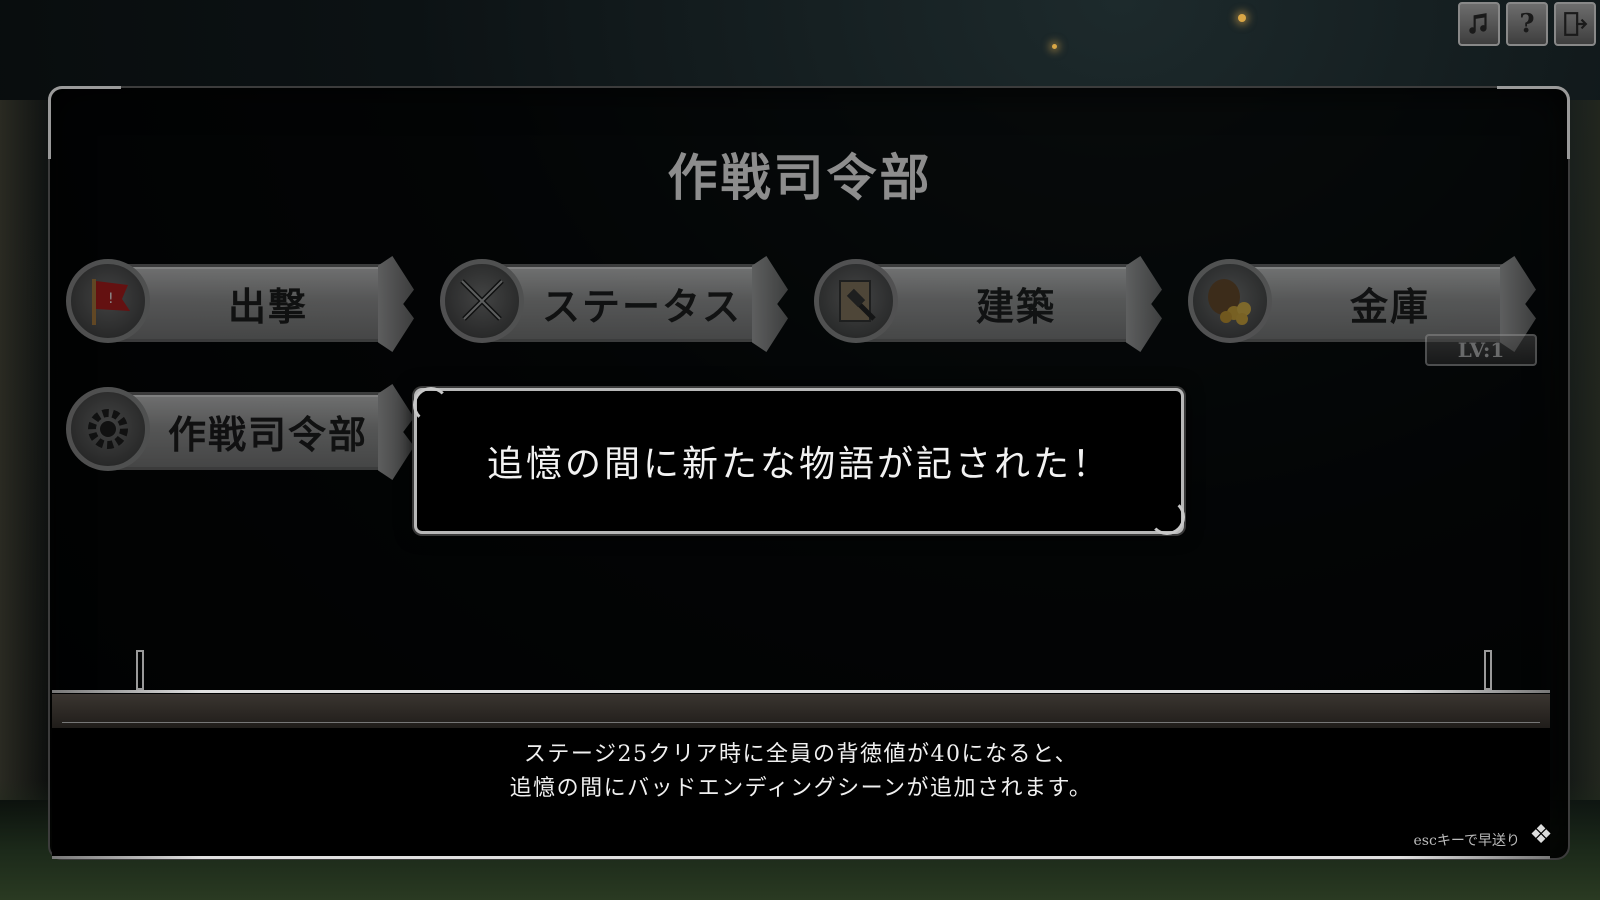 The width and height of the screenshot is (1600, 900). I want to click on help-button: ?, so click(1527, 24).